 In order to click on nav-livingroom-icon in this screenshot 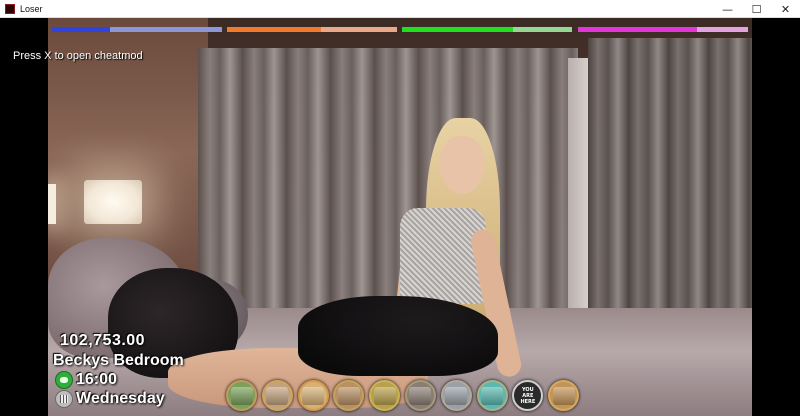, I will do `click(348, 395)`.